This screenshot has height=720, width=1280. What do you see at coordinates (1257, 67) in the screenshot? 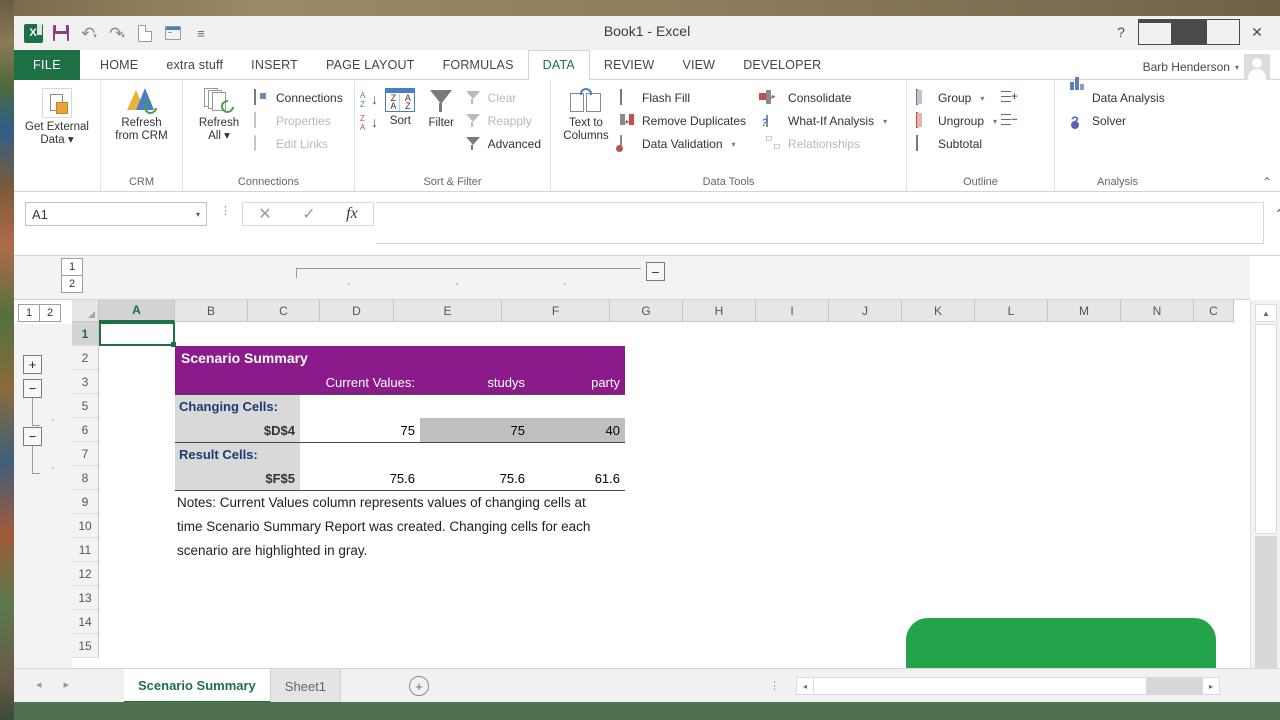
I see `avatar` at bounding box center [1257, 67].